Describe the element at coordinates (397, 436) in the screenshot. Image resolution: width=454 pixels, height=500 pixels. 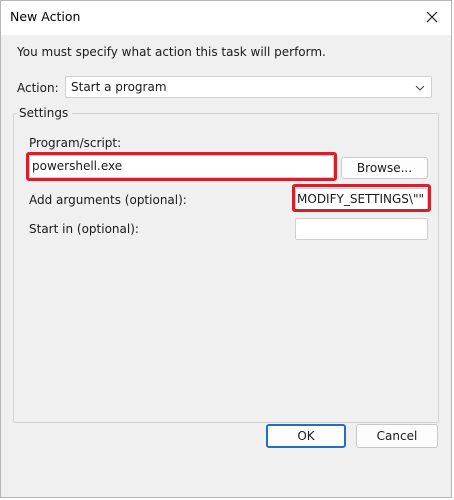
I see `cancel-button: Cancel` at that location.